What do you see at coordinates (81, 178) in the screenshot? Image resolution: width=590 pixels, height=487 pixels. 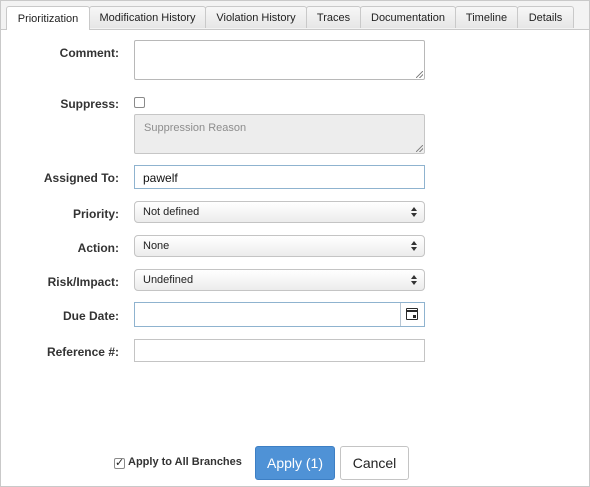 I see `assigned-to-label: Assigned To:` at bounding box center [81, 178].